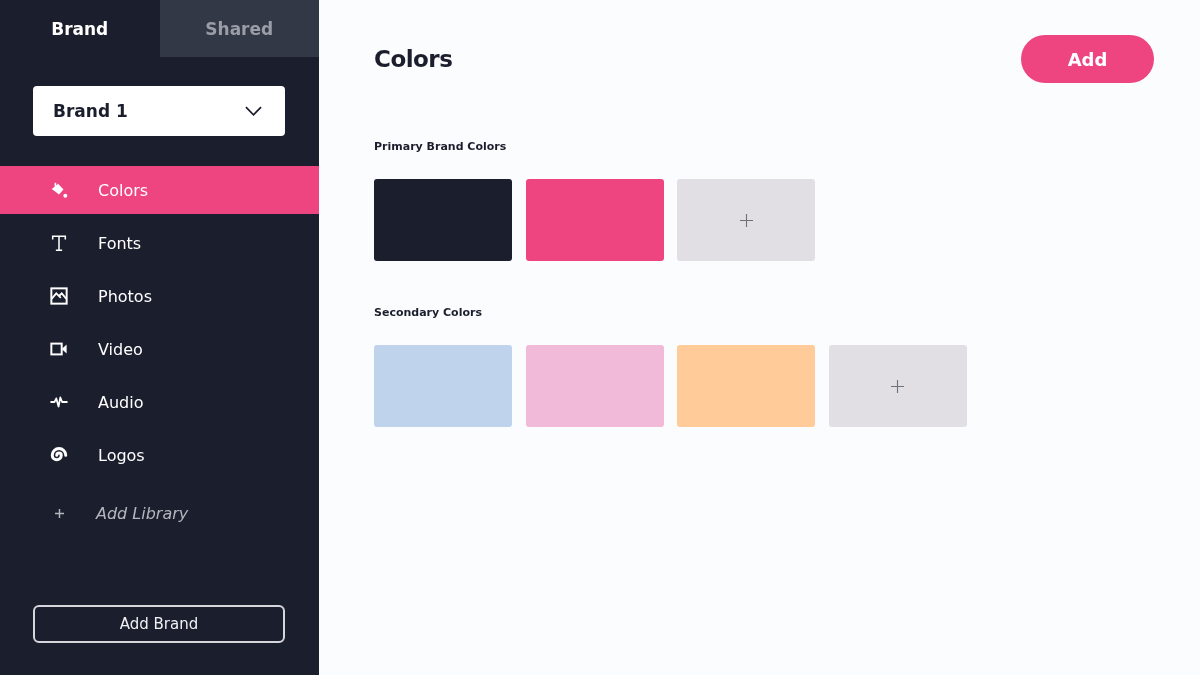  What do you see at coordinates (1087, 59) in the screenshot?
I see `add-button: Add` at bounding box center [1087, 59].